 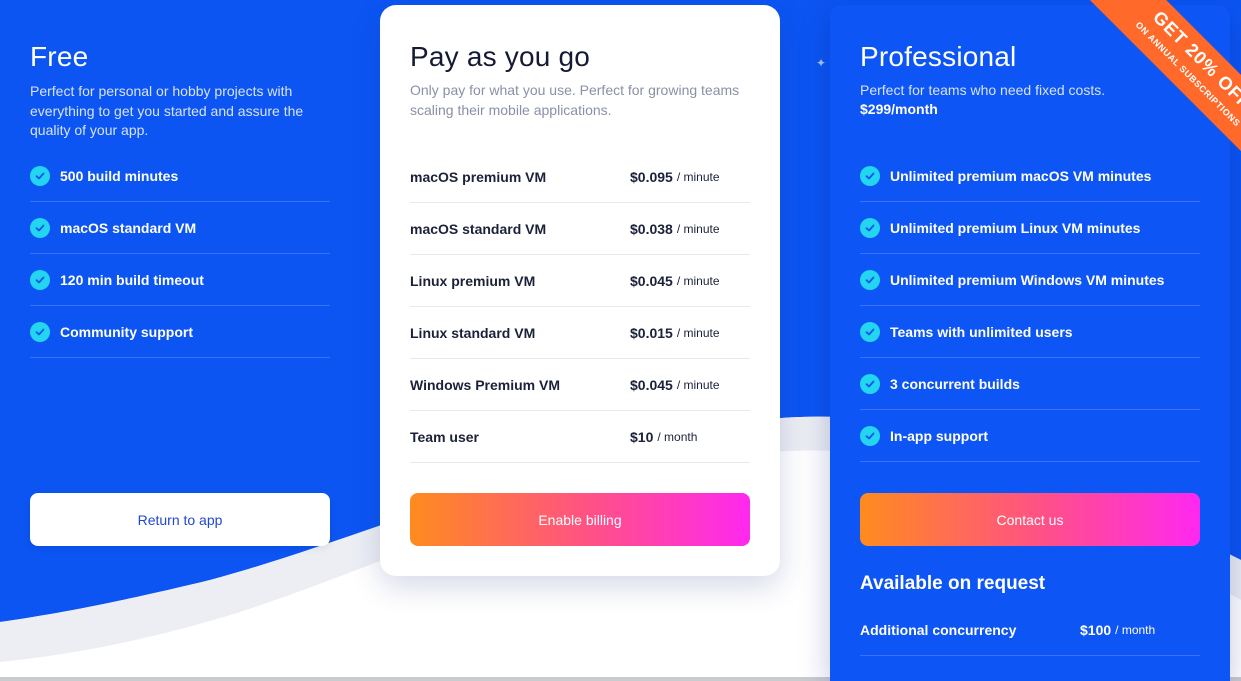 I want to click on price-value: $0.038, so click(x=651, y=228).